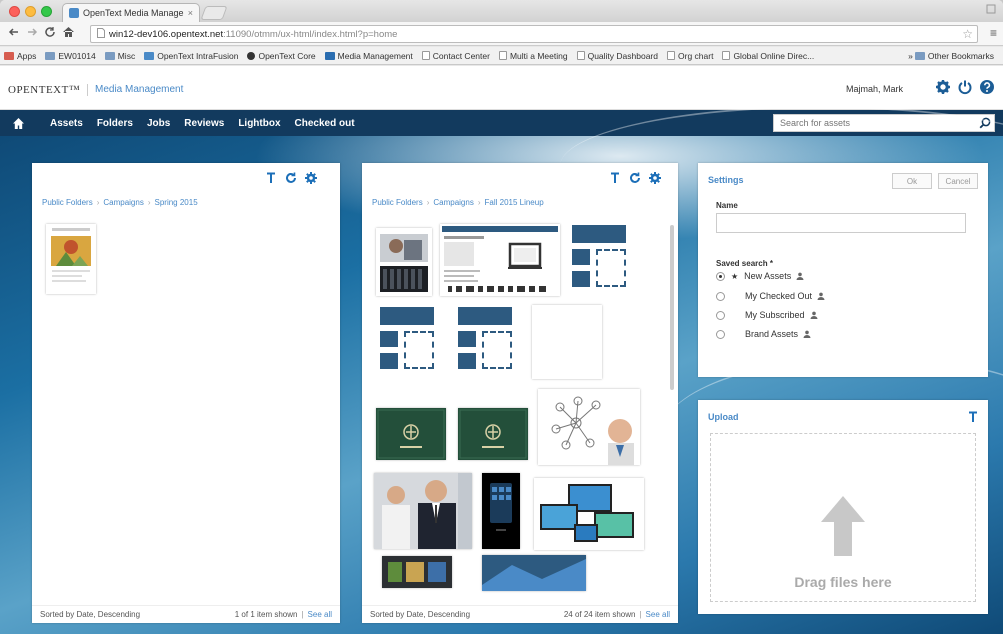 Image resolution: width=1003 pixels, height=634 pixels. Describe the element at coordinates (779, 296) in the screenshot. I see `option-label: My Checked Out` at that location.